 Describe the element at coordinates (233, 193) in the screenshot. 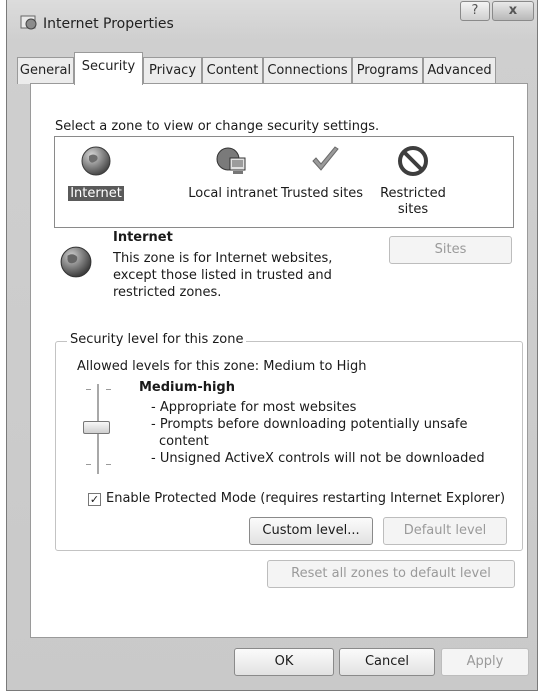

I see `zone-label-local-intranet: Local intranet` at that location.